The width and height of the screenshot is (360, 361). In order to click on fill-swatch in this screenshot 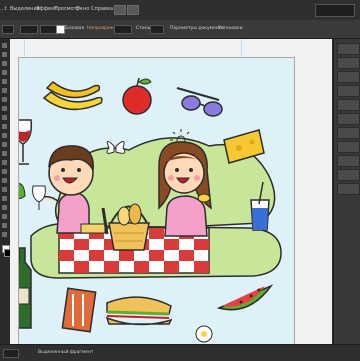, I will do `click(60, 29)`.